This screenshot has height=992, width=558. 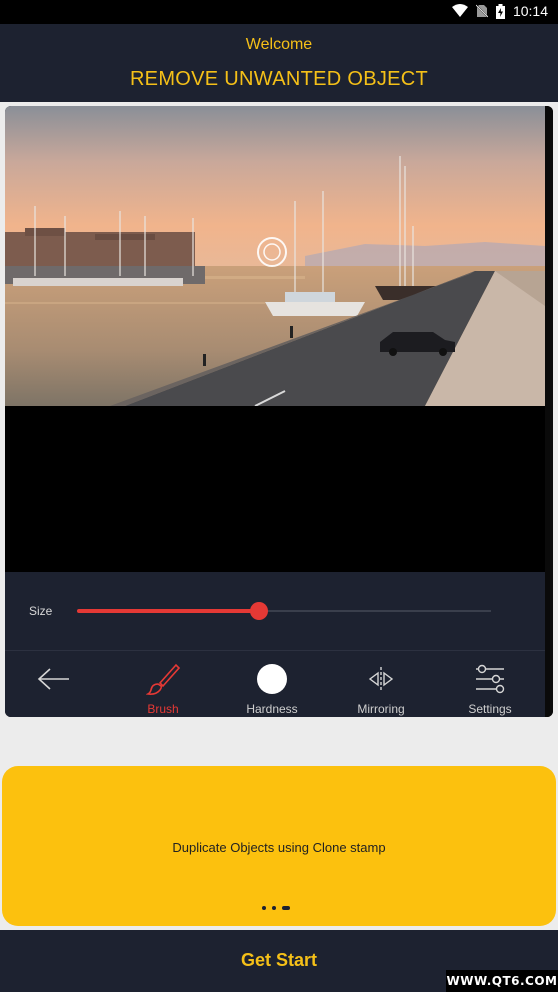 I want to click on back-button, so click(x=54, y=686).